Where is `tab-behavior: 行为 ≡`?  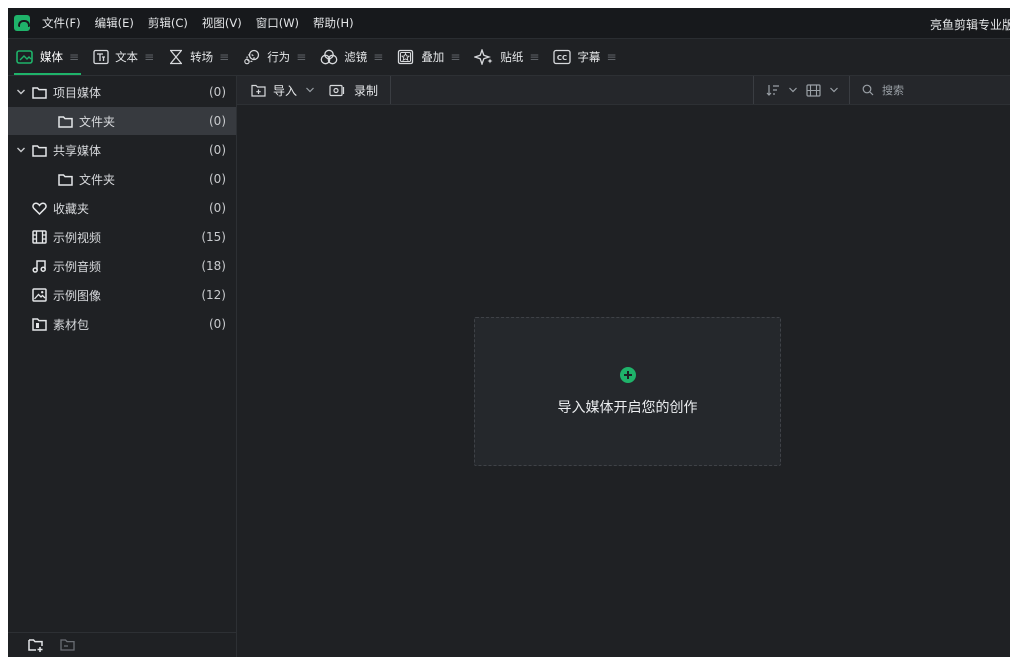
tab-behavior: 行为 ≡ is located at coordinates (274, 57).